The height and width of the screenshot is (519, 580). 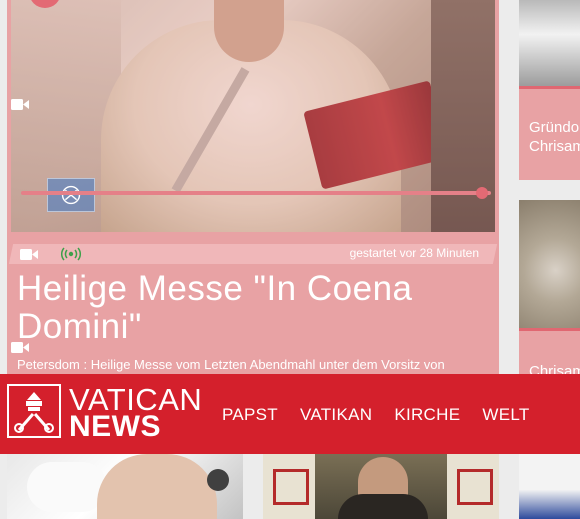 I want to click on started-prefix: gestartet vor, so click(x=383, y=253).